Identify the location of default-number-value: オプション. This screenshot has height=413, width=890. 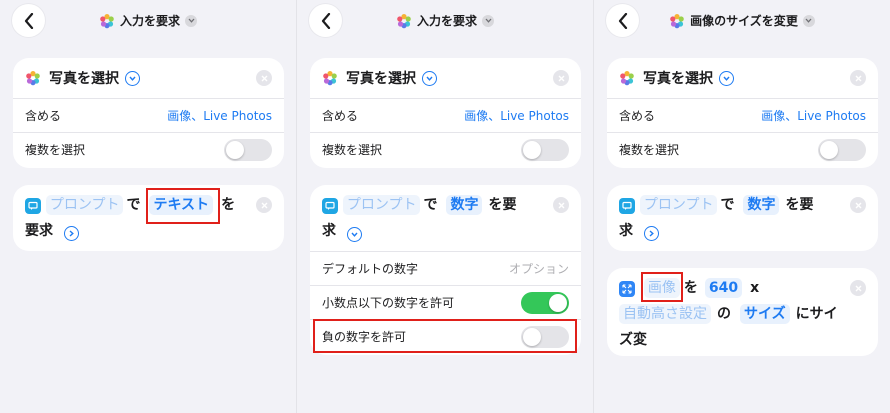
(539, 268).